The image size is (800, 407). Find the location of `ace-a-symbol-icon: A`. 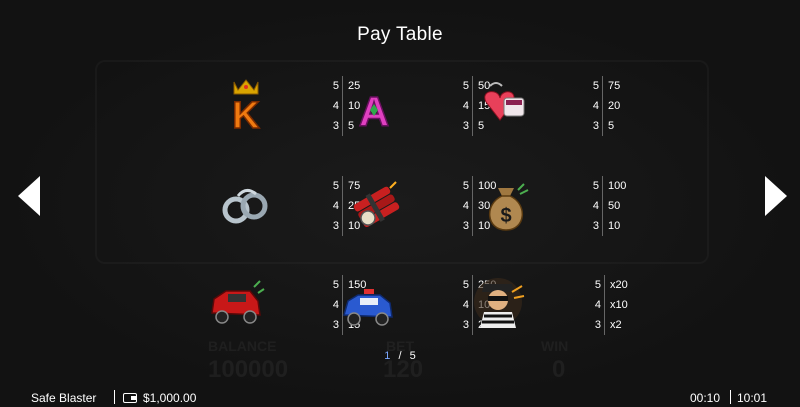

ace-a-symbol-icon: A is located at coordinates (374, 111).